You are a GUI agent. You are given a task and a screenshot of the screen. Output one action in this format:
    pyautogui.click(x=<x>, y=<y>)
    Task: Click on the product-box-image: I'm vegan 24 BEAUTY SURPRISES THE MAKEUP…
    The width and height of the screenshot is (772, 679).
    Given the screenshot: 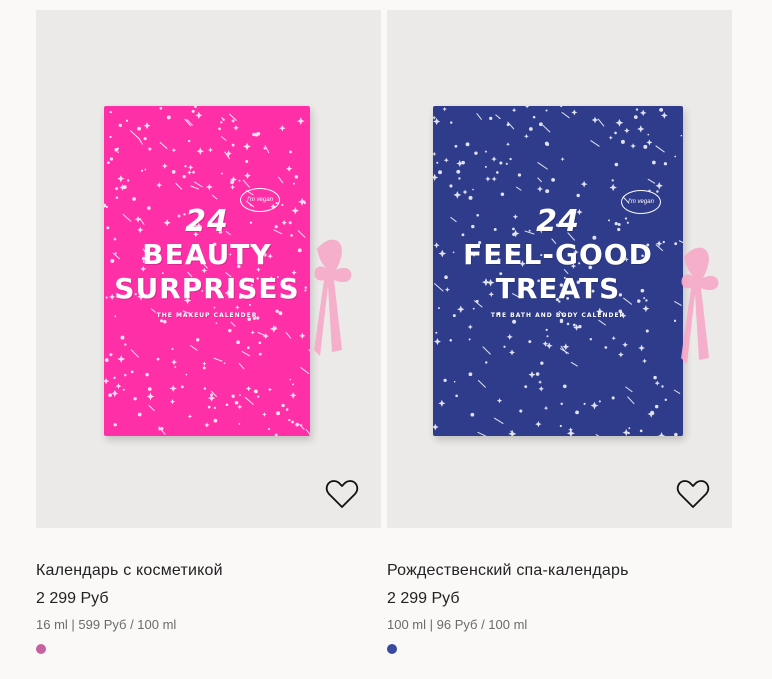 What is the action you would take?
    pyautogui.click(x=207, y=271)
    